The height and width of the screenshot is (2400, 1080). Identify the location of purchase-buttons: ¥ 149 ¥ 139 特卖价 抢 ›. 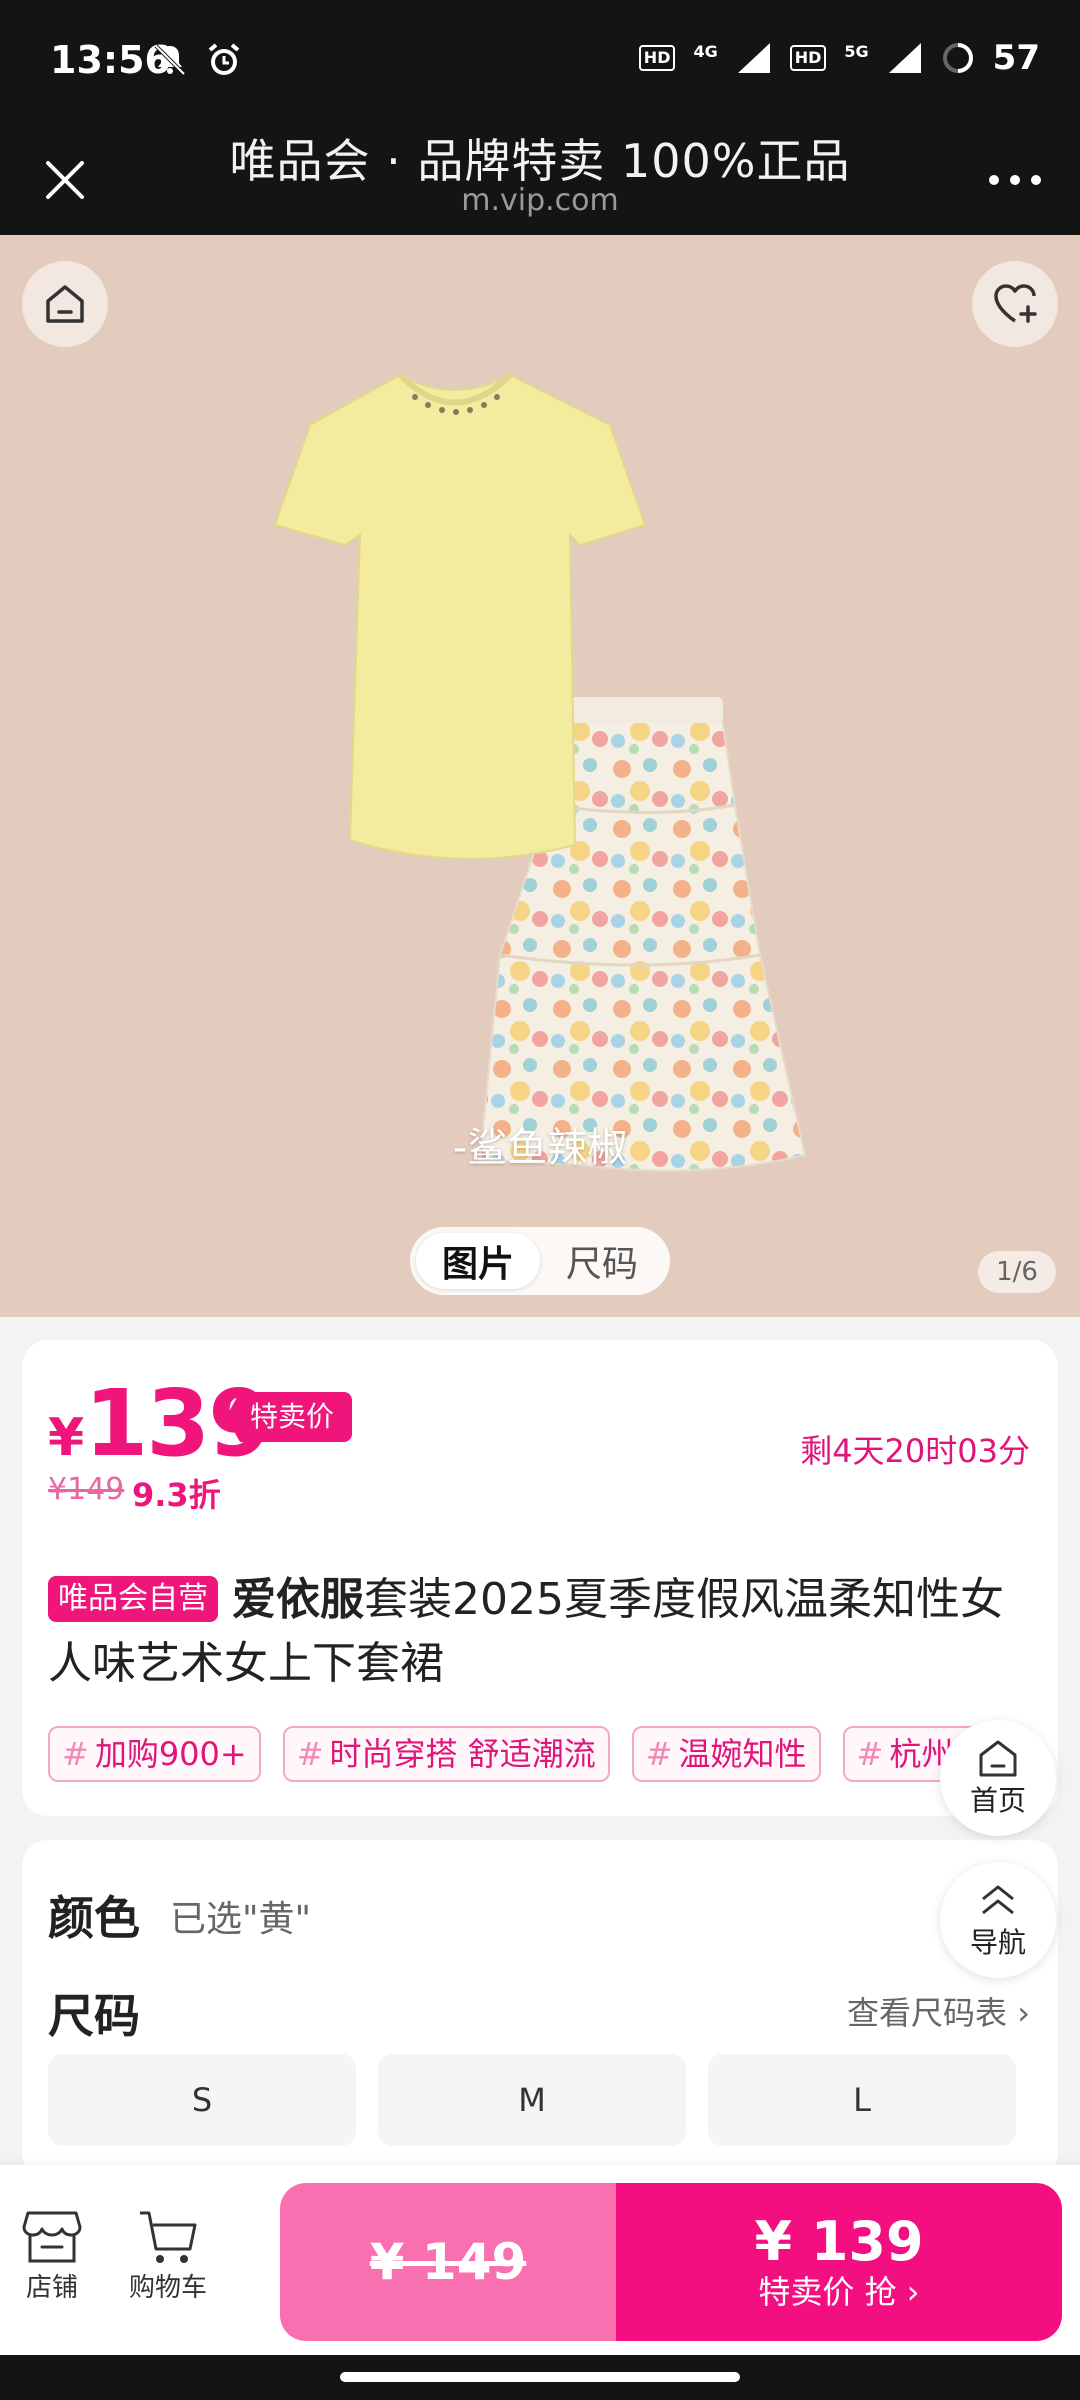
(671, 2262).